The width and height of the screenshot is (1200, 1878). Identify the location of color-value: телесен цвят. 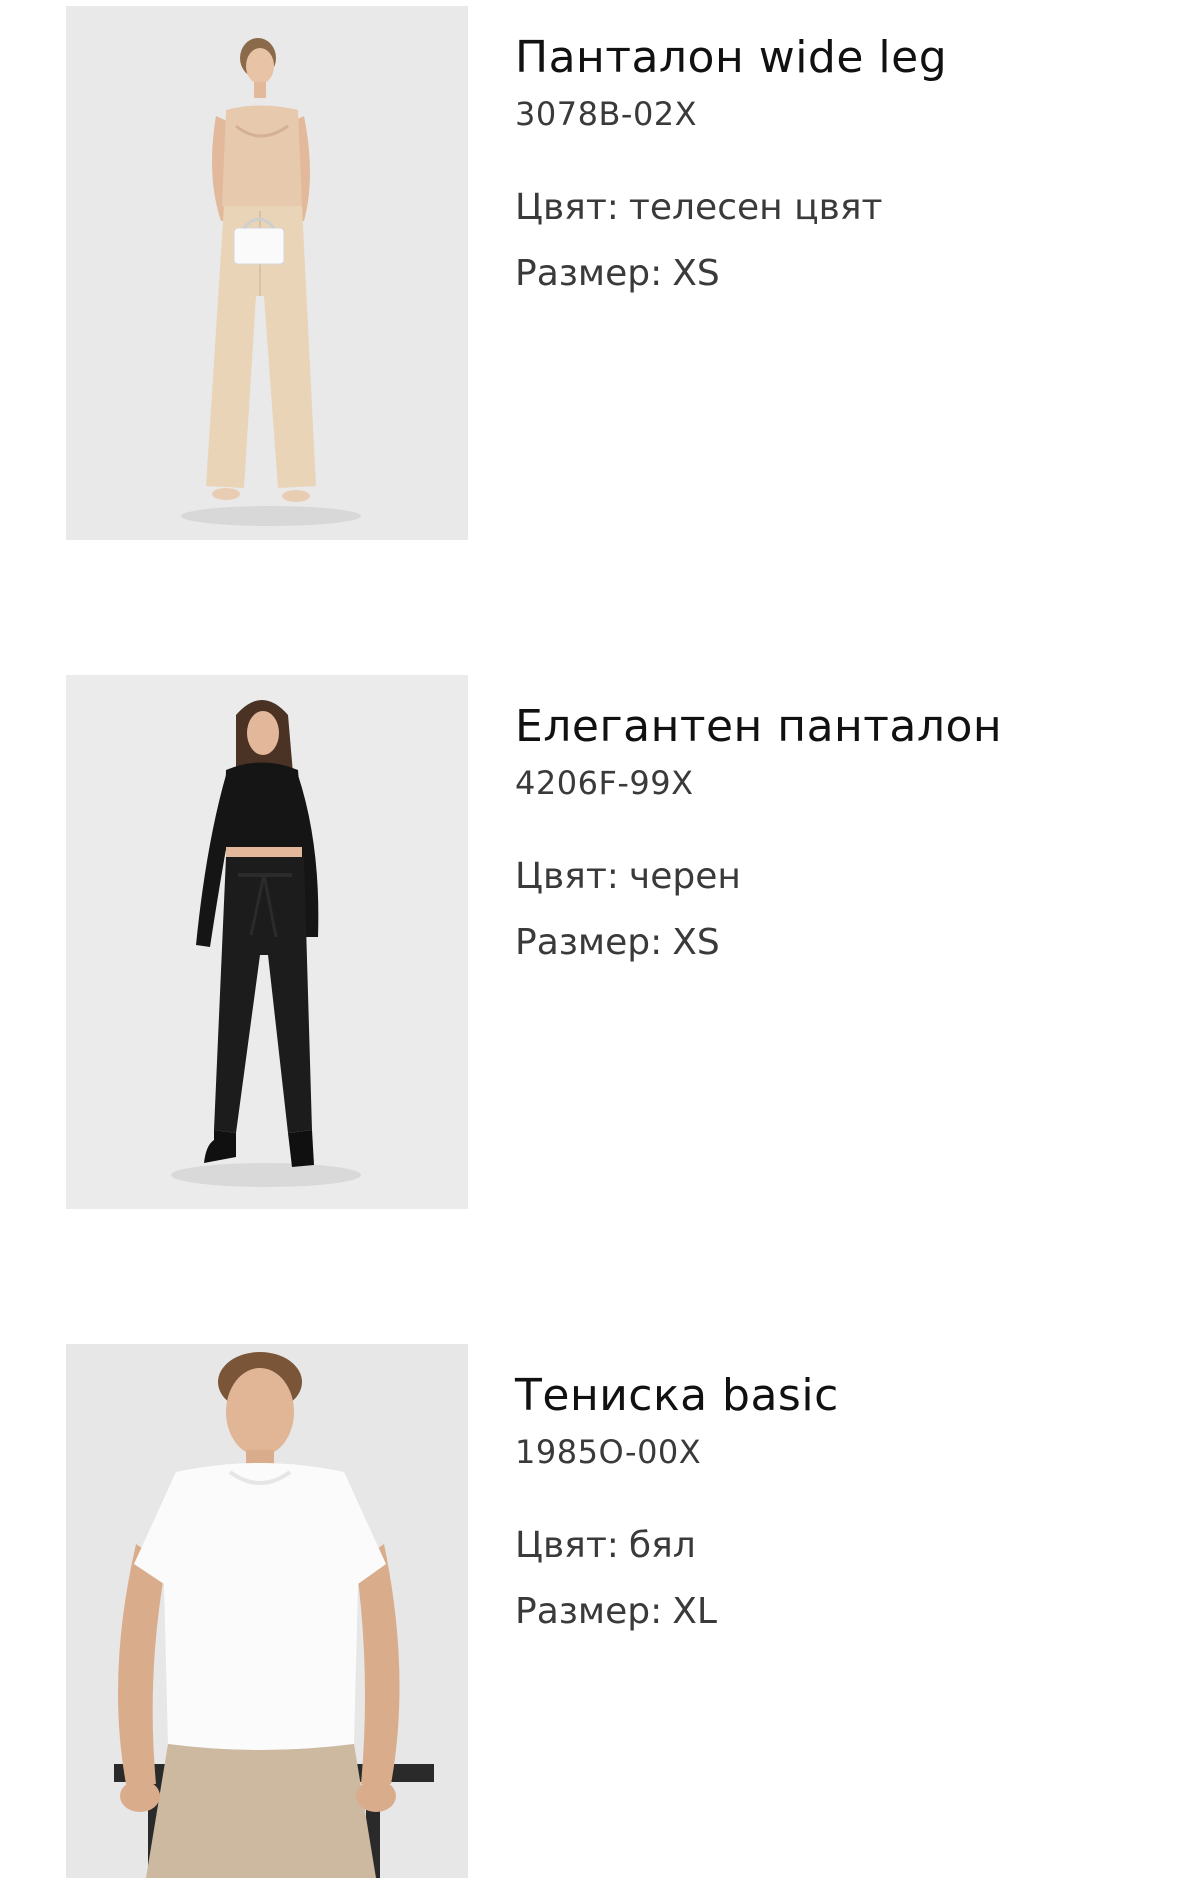
(755, 207).